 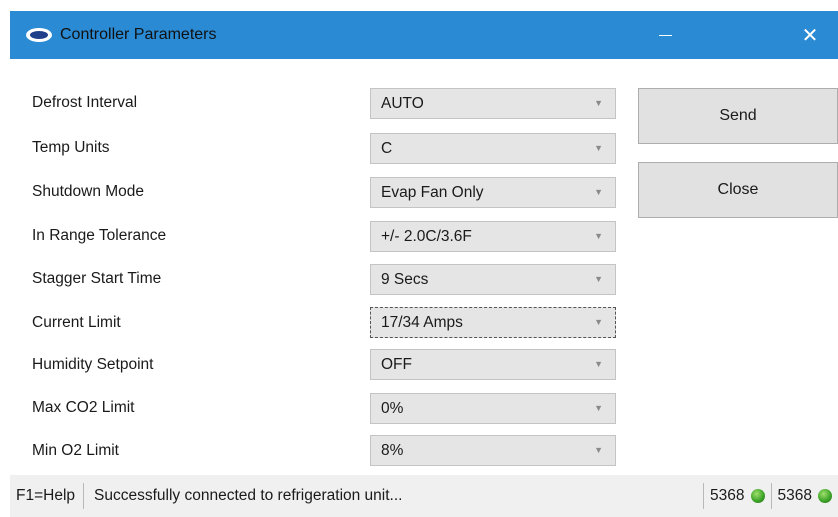 I want to click on select-max-co2-limit: 0% ▼, so click(x=493, y=408).